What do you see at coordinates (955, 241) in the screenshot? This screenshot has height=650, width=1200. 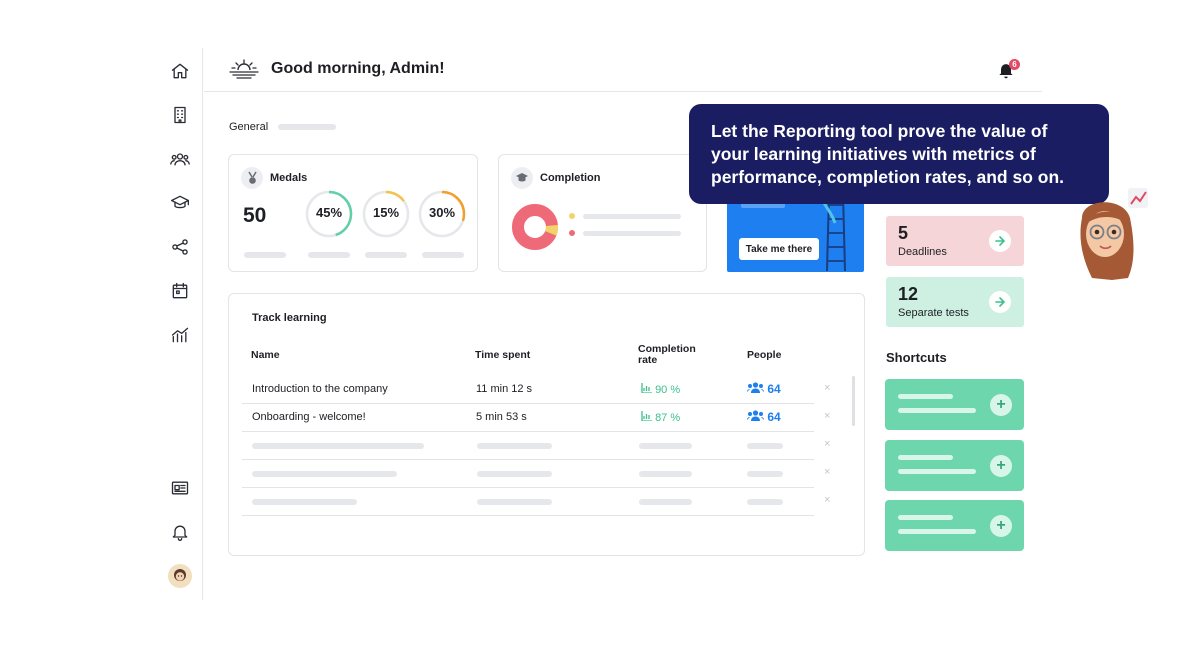 I see `deadlines-card: 5 Deadlines` at bounding box center [955, 241].